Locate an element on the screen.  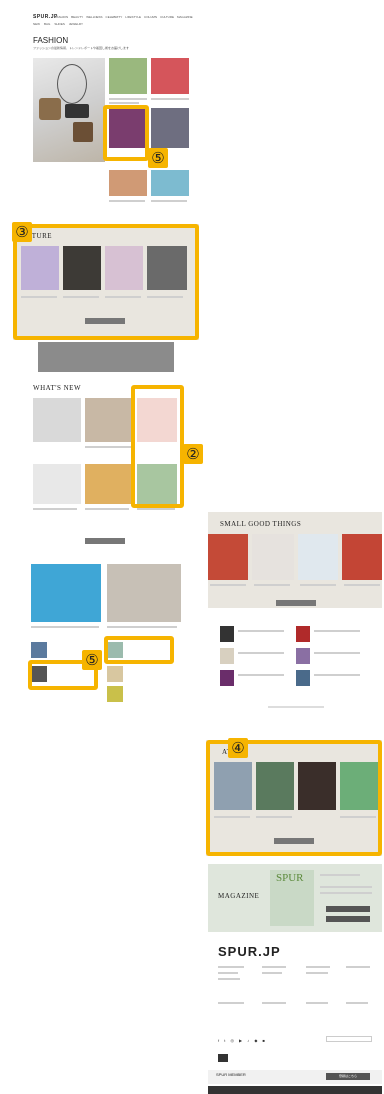
pagination is located at coordinates (296, 707).